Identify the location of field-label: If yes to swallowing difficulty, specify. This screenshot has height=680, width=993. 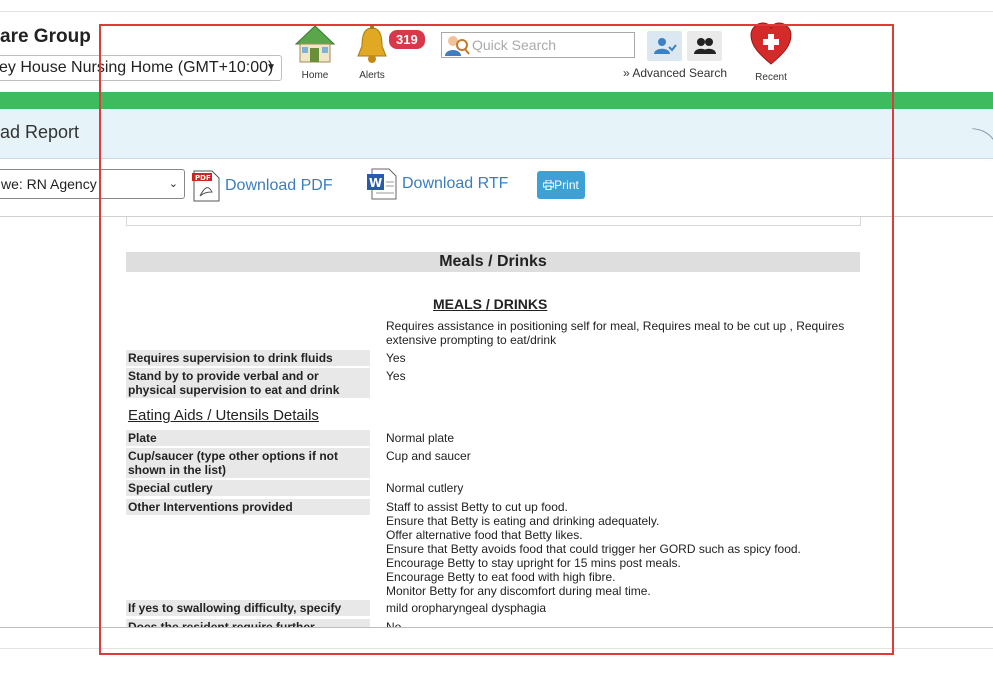
(248, 608).